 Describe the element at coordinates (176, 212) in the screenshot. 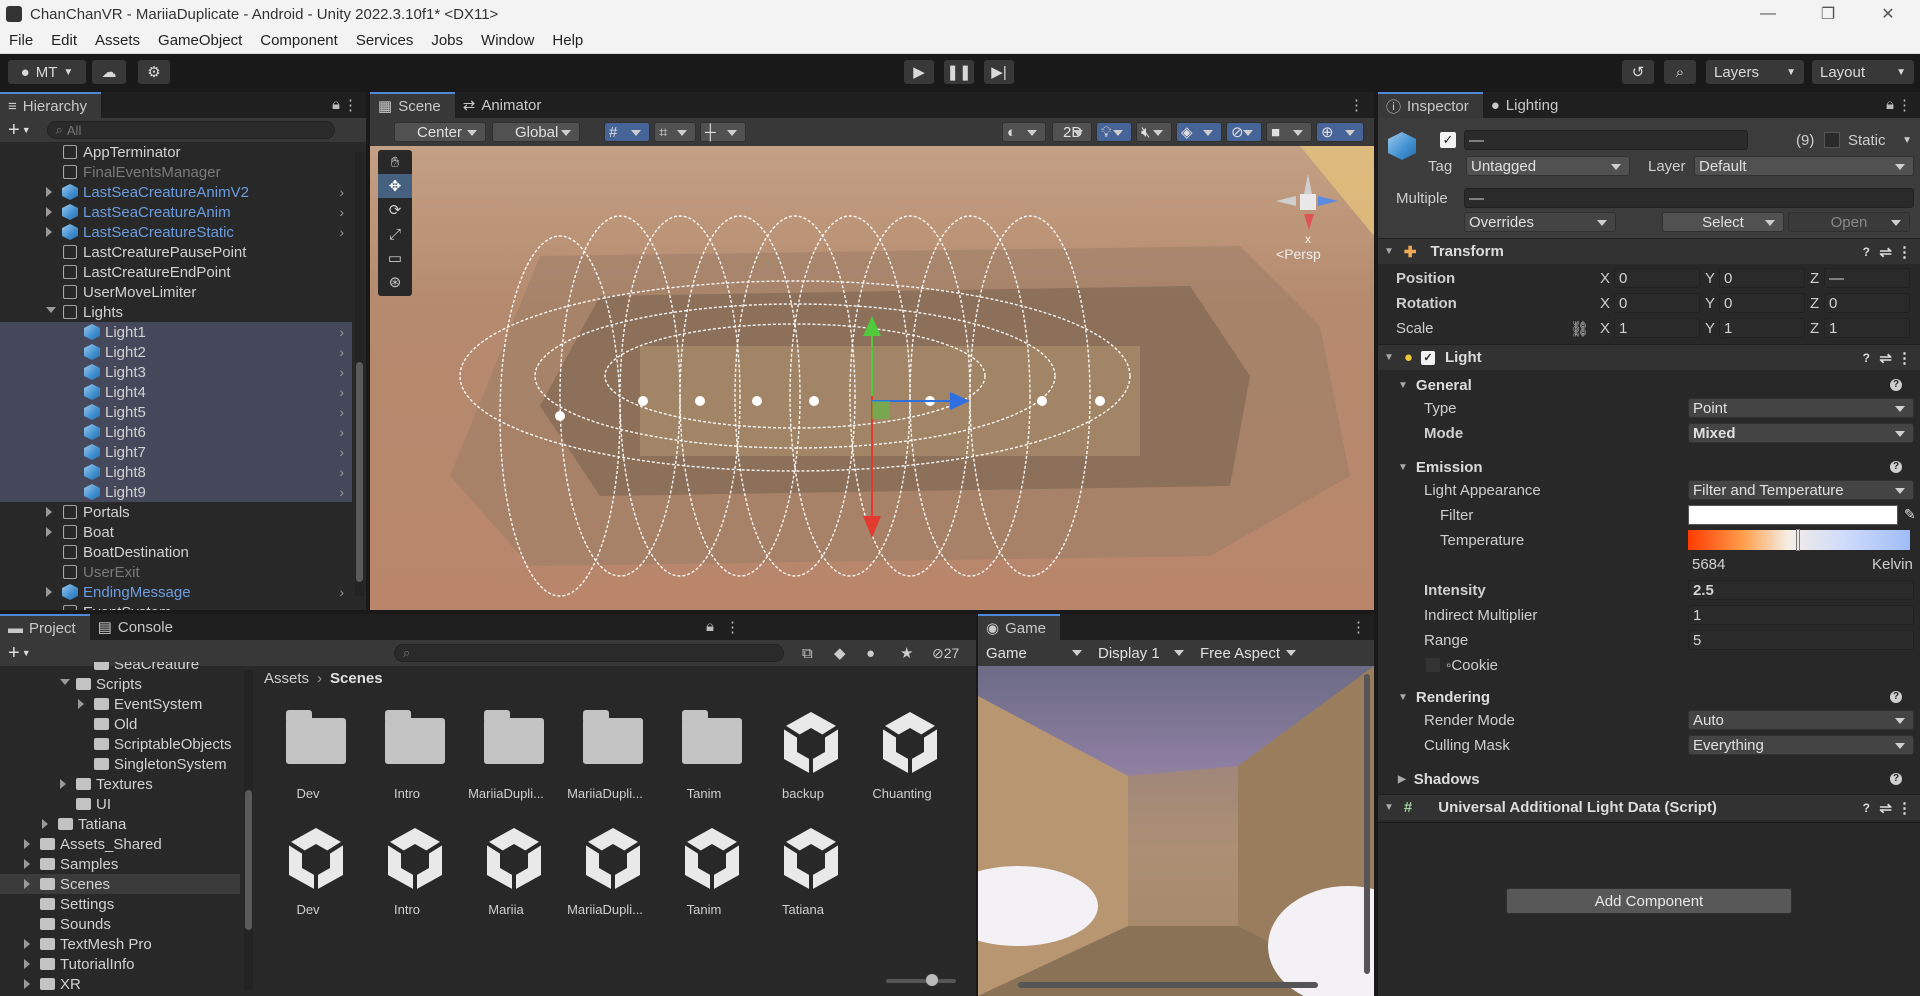

I see `hierarchy-item: LastSeaCreatureAnim ›` at that location.